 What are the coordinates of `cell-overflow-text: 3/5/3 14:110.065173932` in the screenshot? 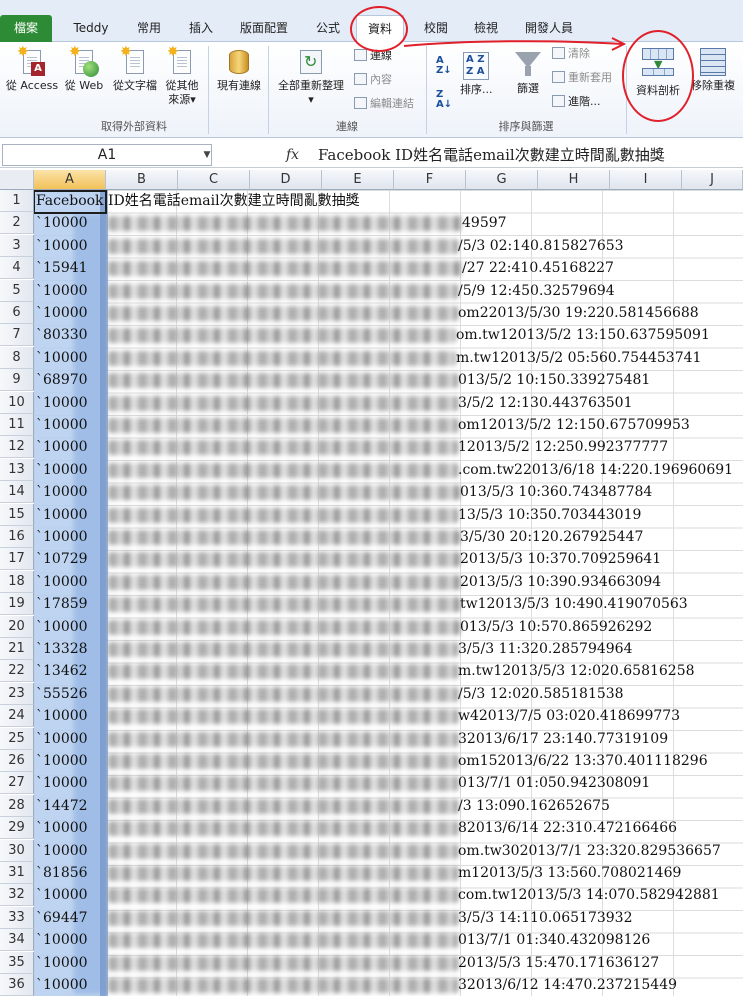 It's located at (545, 918).